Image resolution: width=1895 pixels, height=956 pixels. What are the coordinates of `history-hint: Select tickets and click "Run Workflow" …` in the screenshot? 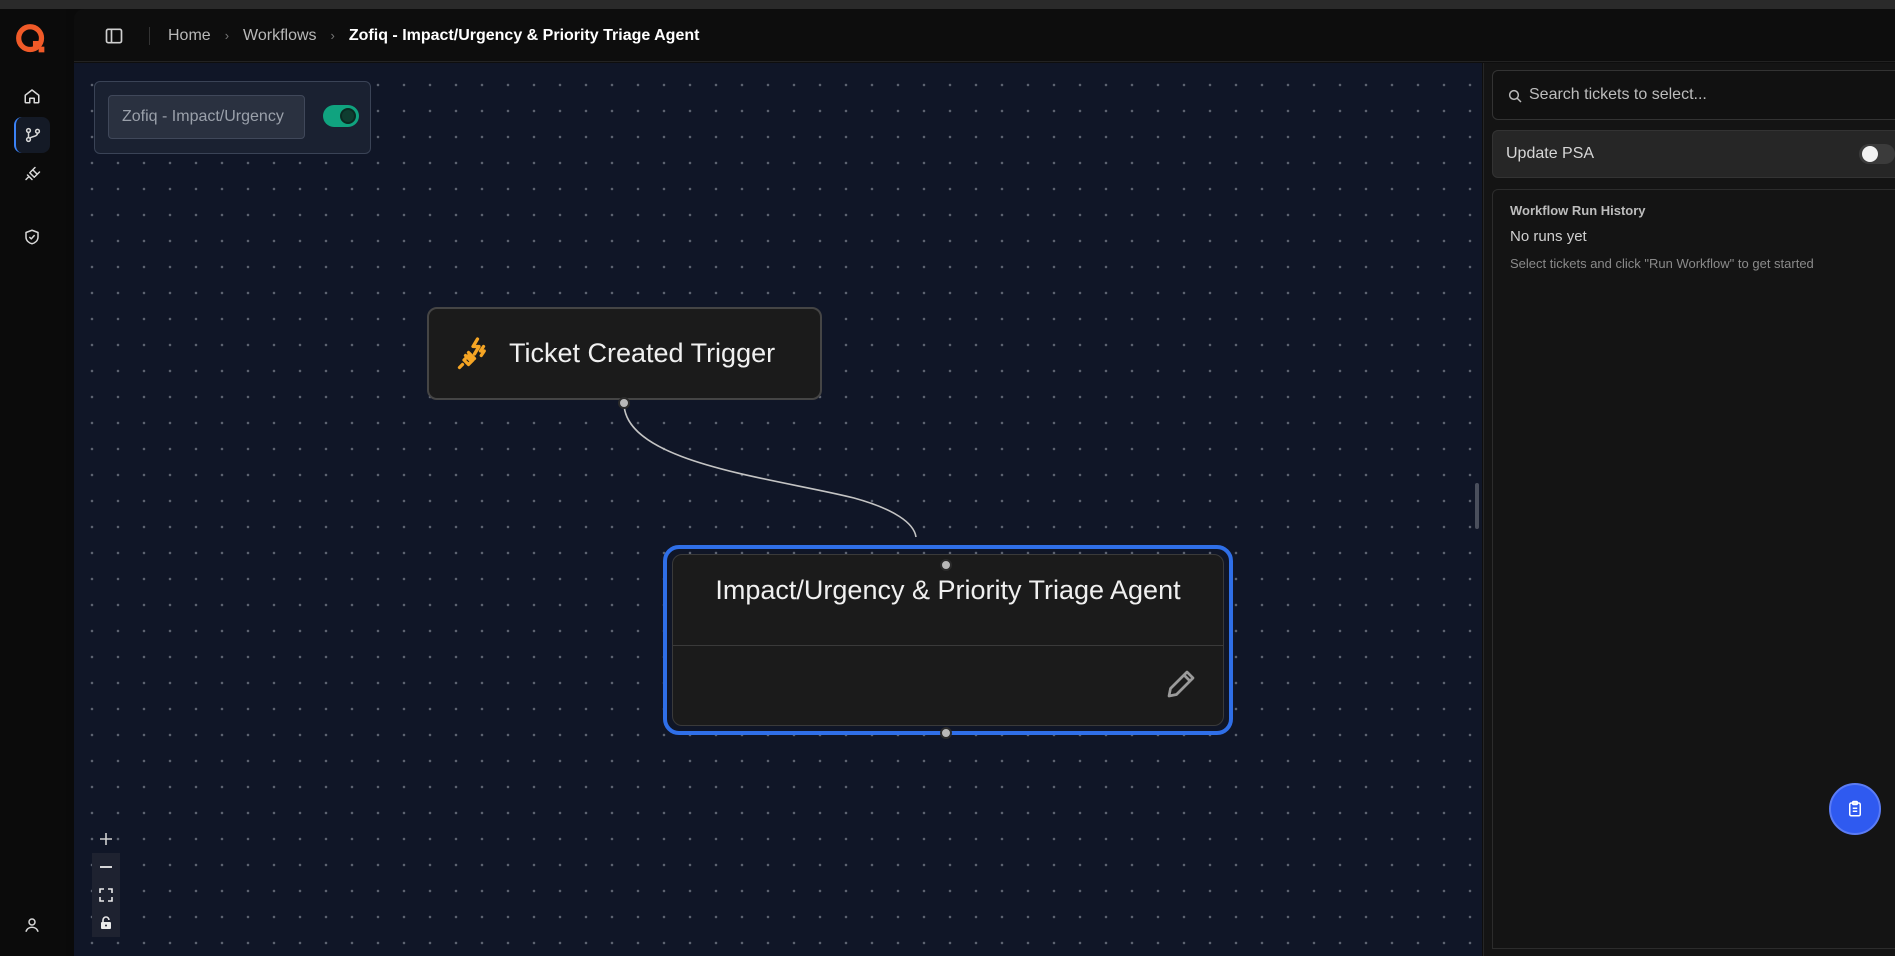 It's located at (1662, 263).